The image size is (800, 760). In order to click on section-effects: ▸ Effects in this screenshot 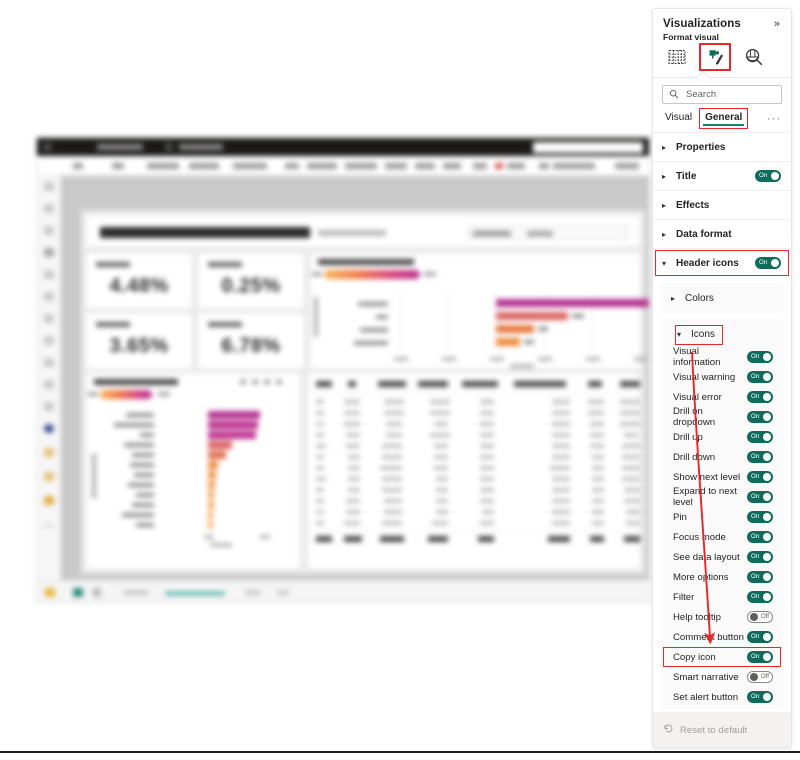, I will do `click(722, 204)`.